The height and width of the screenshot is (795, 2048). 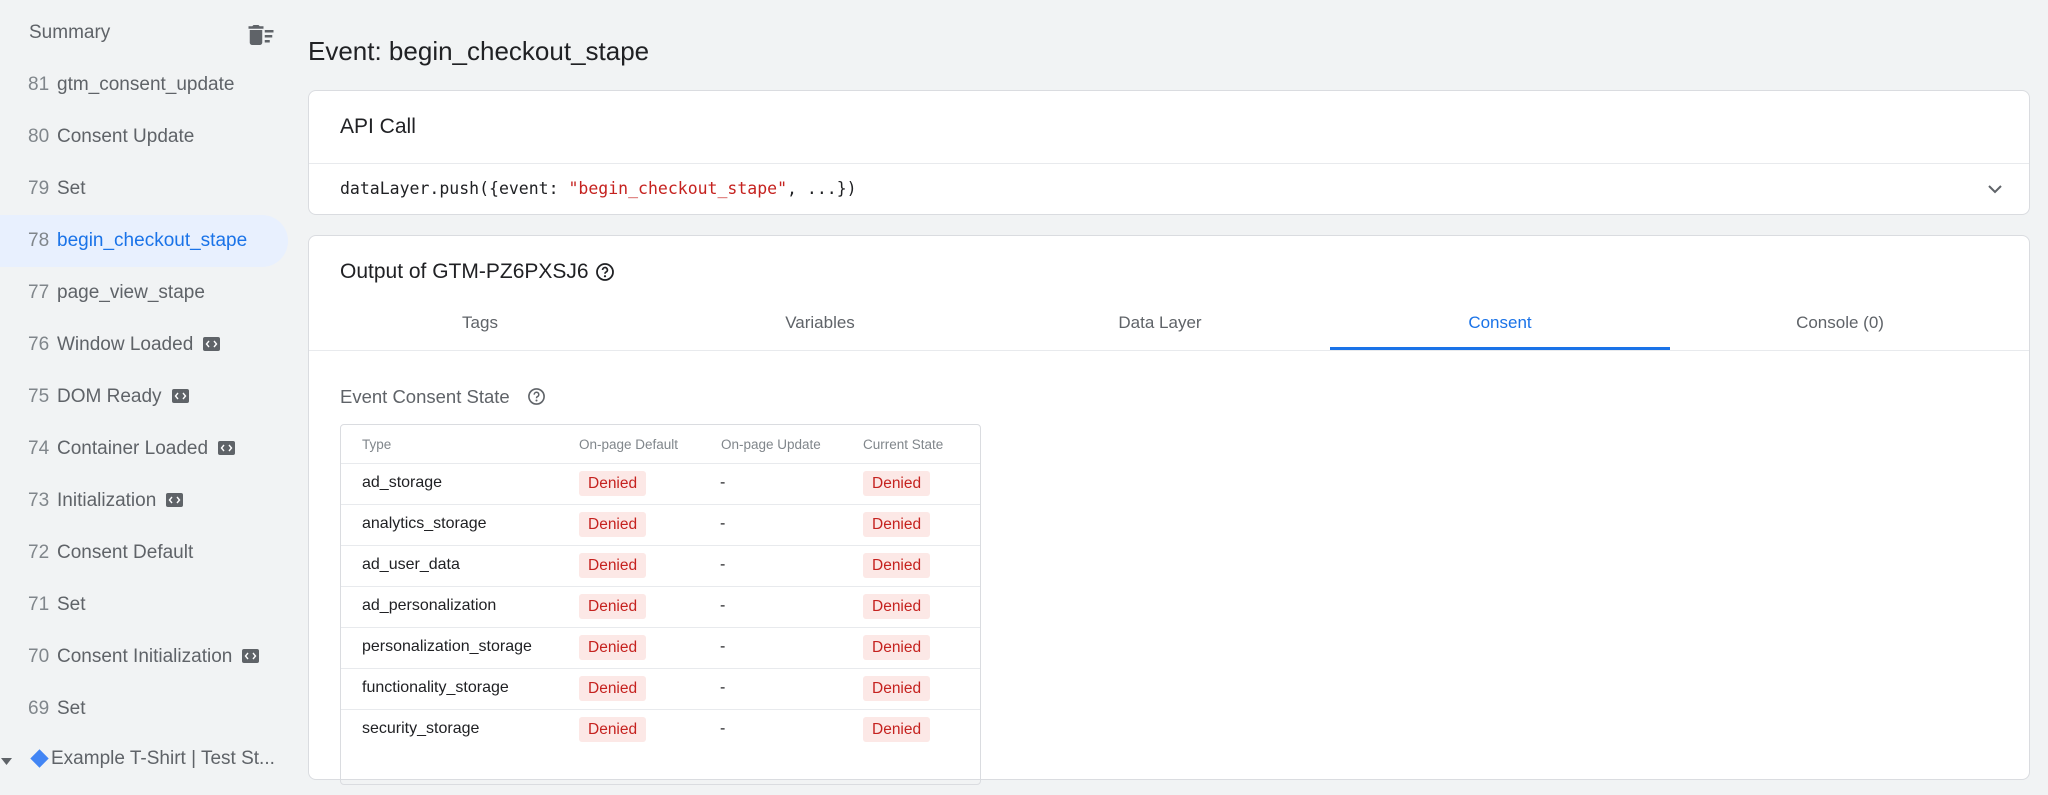 I want to click on event-number: 75, so click(x=39, y=396).